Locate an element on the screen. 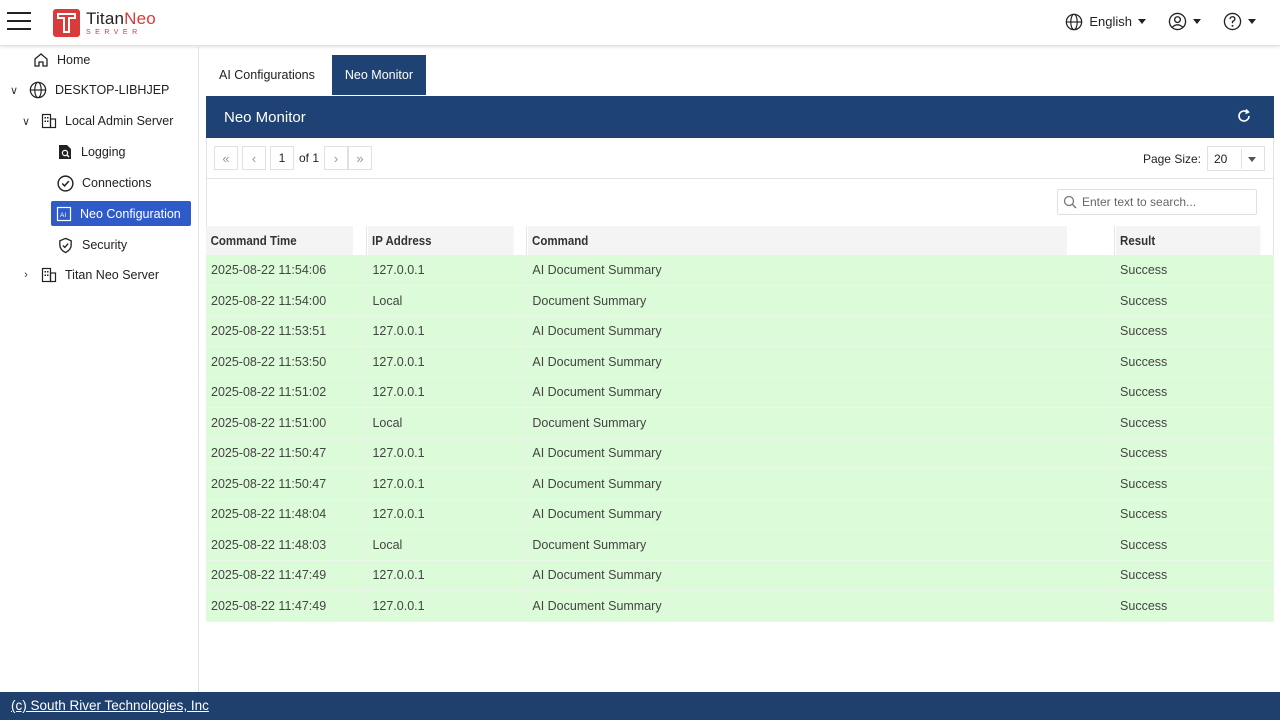 The width and height of the screenshot is (1280, 720). sidebar-item-logging: Logging is located at coordinates (91, 152).